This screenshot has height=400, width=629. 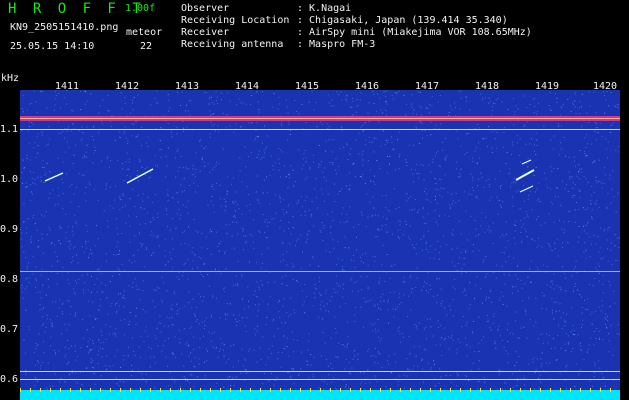 I want to click on meteor-count: 22, so click(x=146, y=46).